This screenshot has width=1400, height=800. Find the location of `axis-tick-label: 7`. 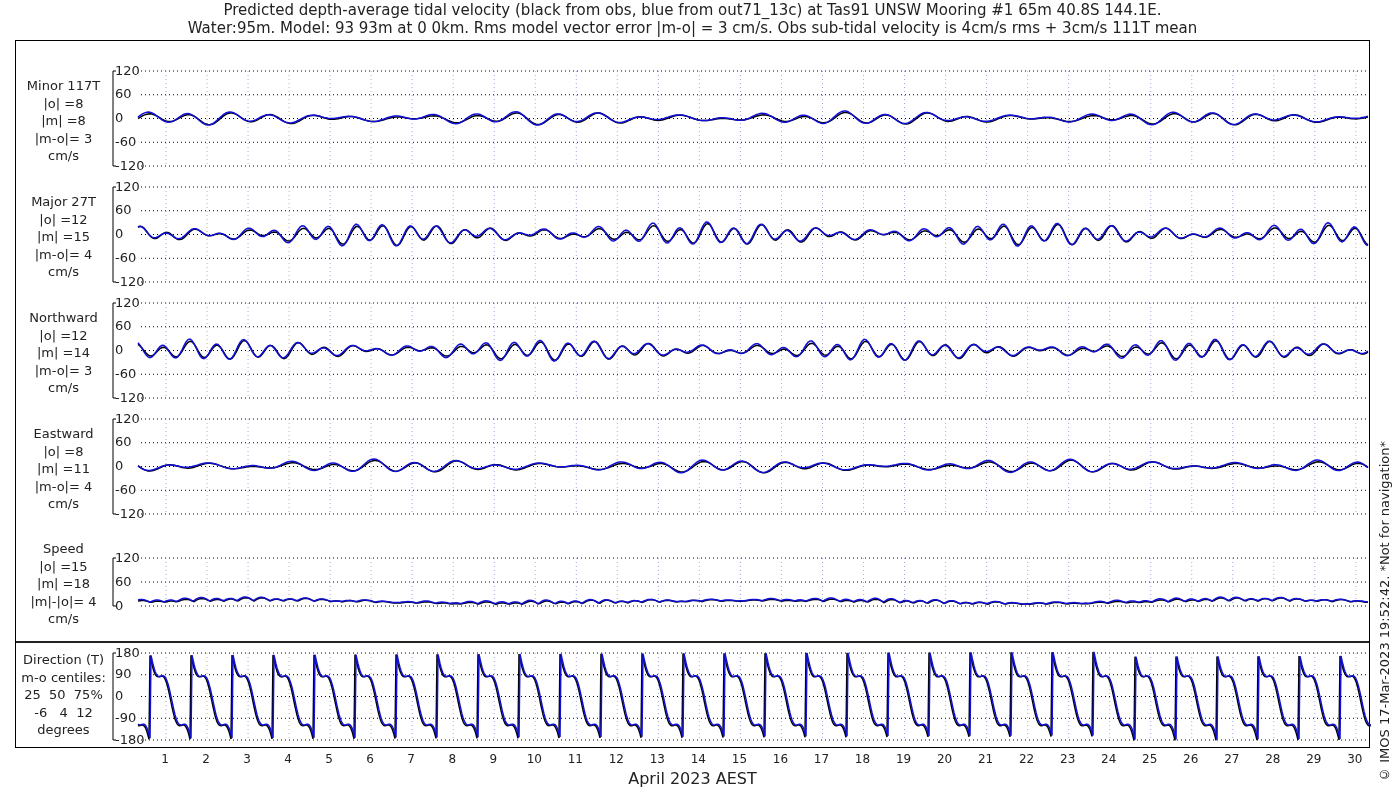

axis-tick-label: 7 is located at coordinates (411, 759).